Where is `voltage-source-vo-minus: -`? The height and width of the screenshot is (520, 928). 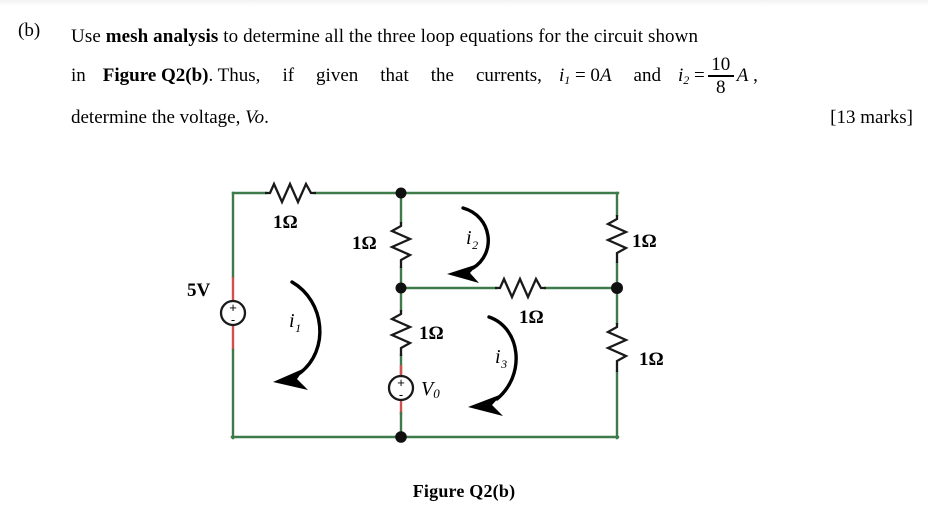
voltage-source-vo-minus: - is located at coordinates (401, 394).